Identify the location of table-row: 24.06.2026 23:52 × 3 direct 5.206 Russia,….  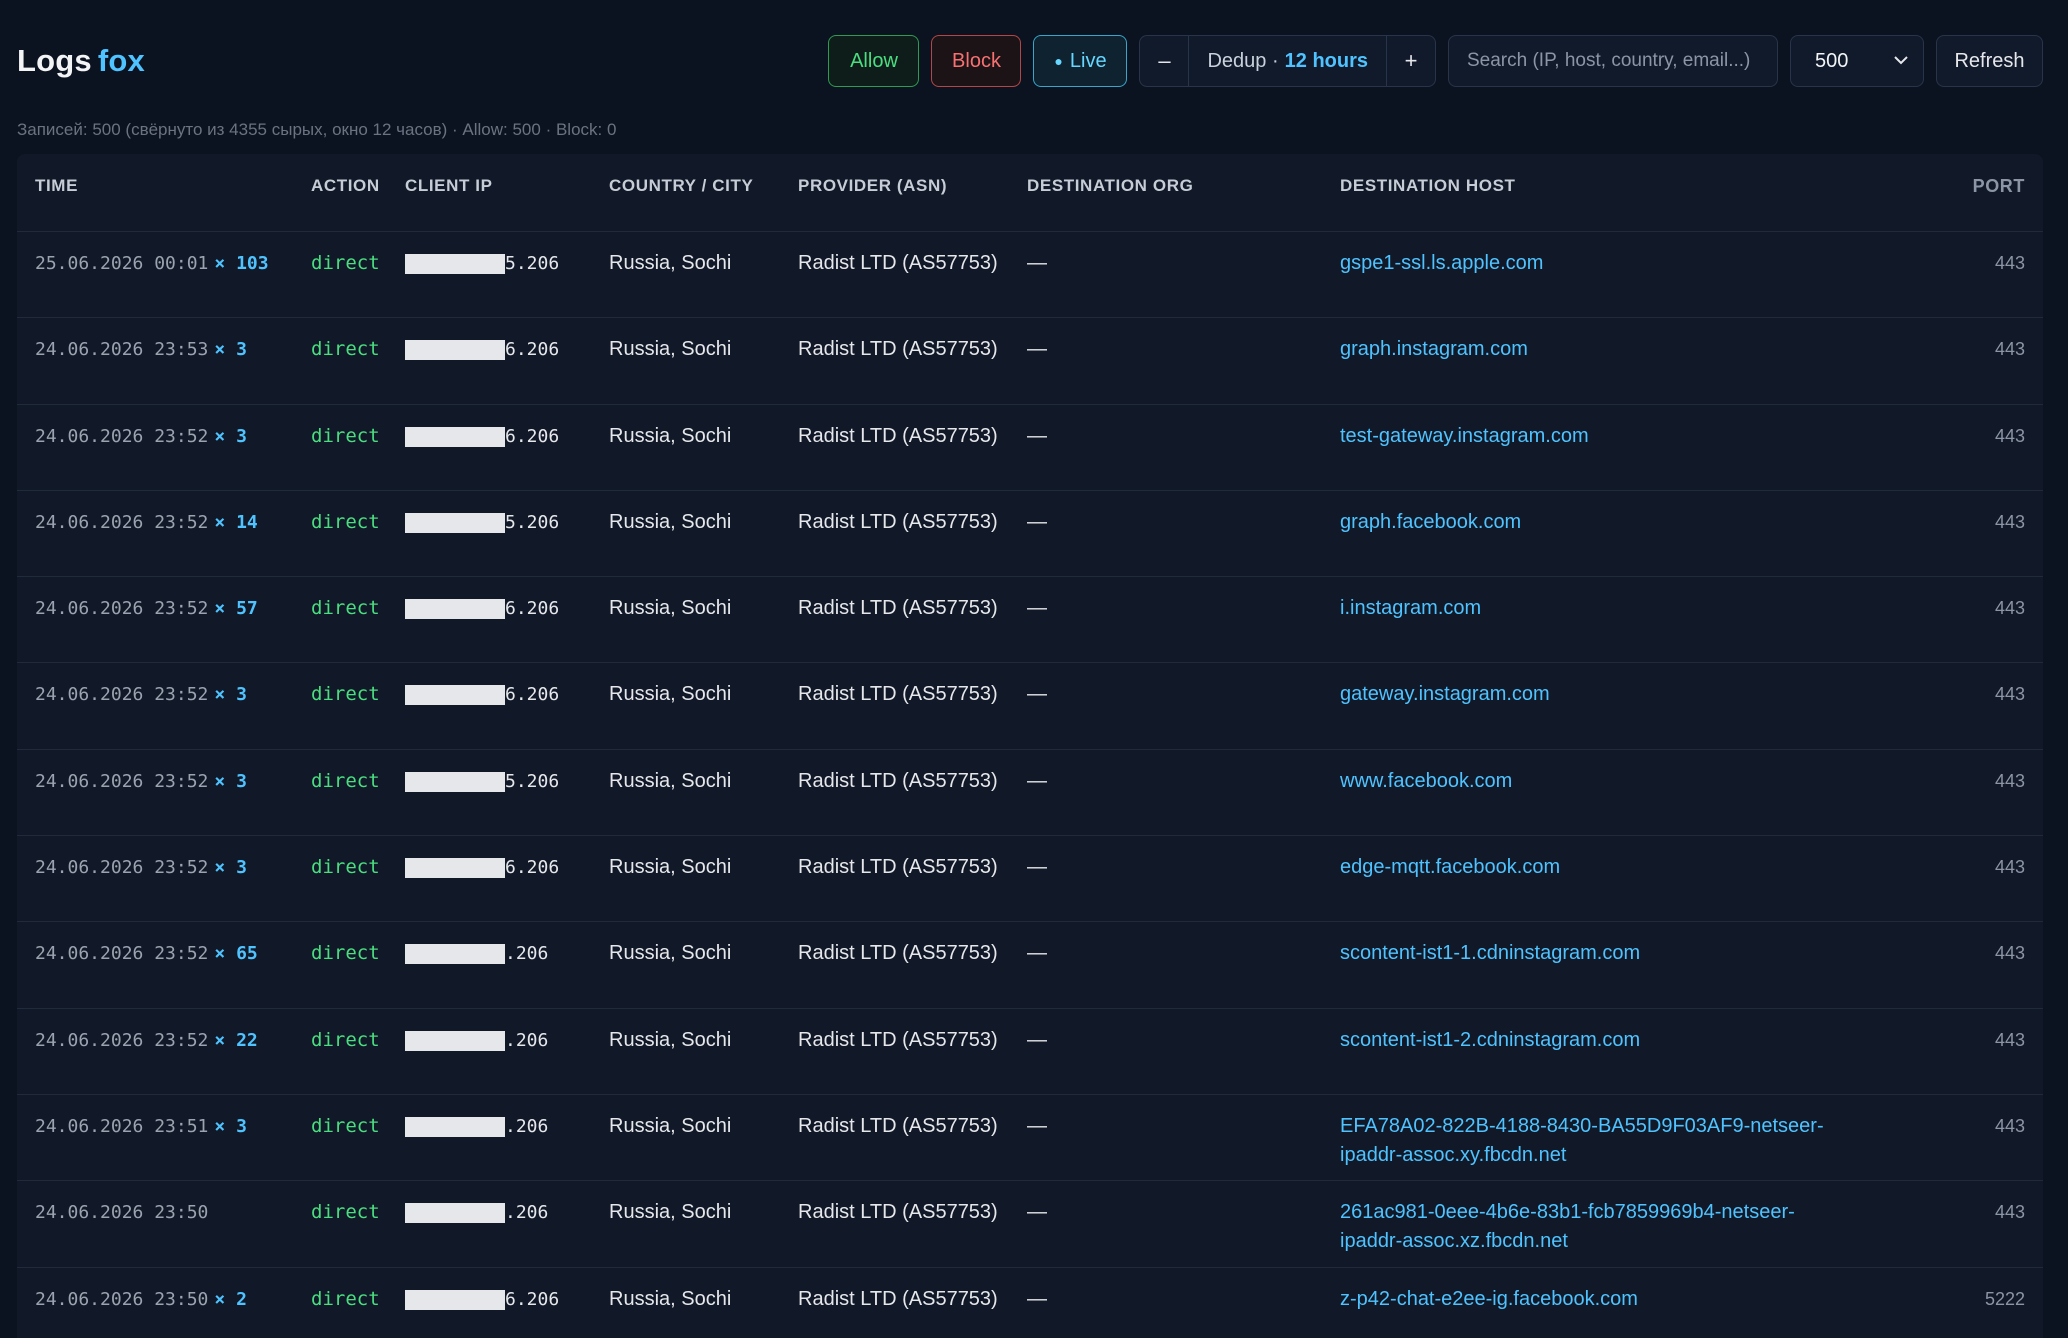
(1030, 793).